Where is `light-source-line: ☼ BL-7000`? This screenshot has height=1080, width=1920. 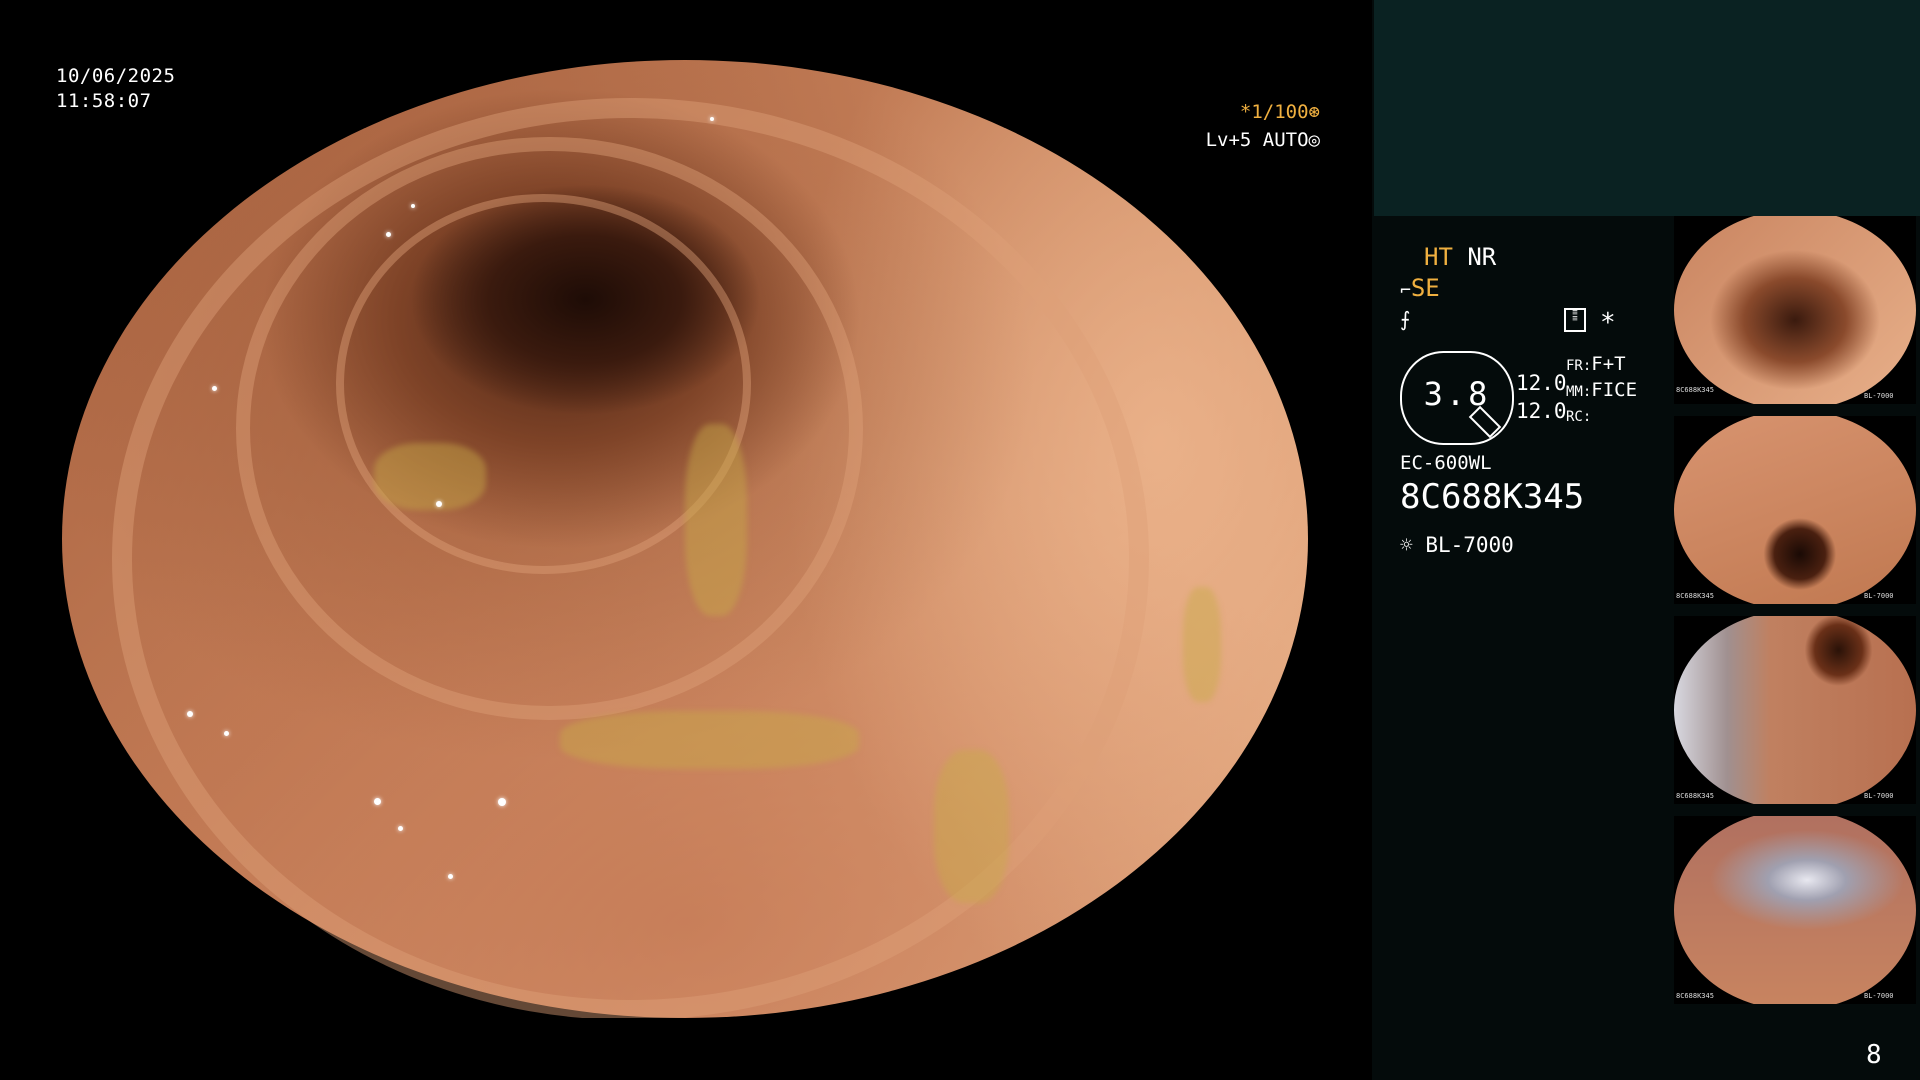 light-source-line: ☼ BL-7000 is located at coordinates (1457, 545).